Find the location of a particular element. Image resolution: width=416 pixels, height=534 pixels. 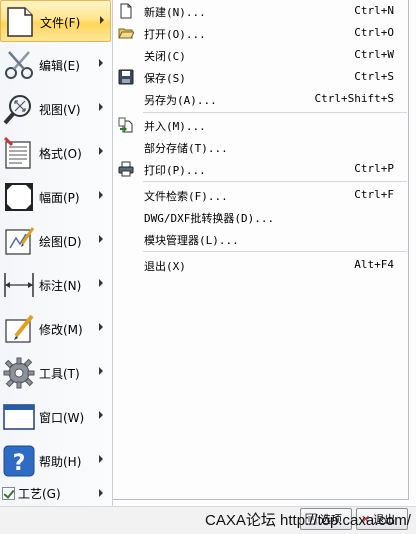

main-menu-label: 标注(N) is located at coordinates (60, 286).